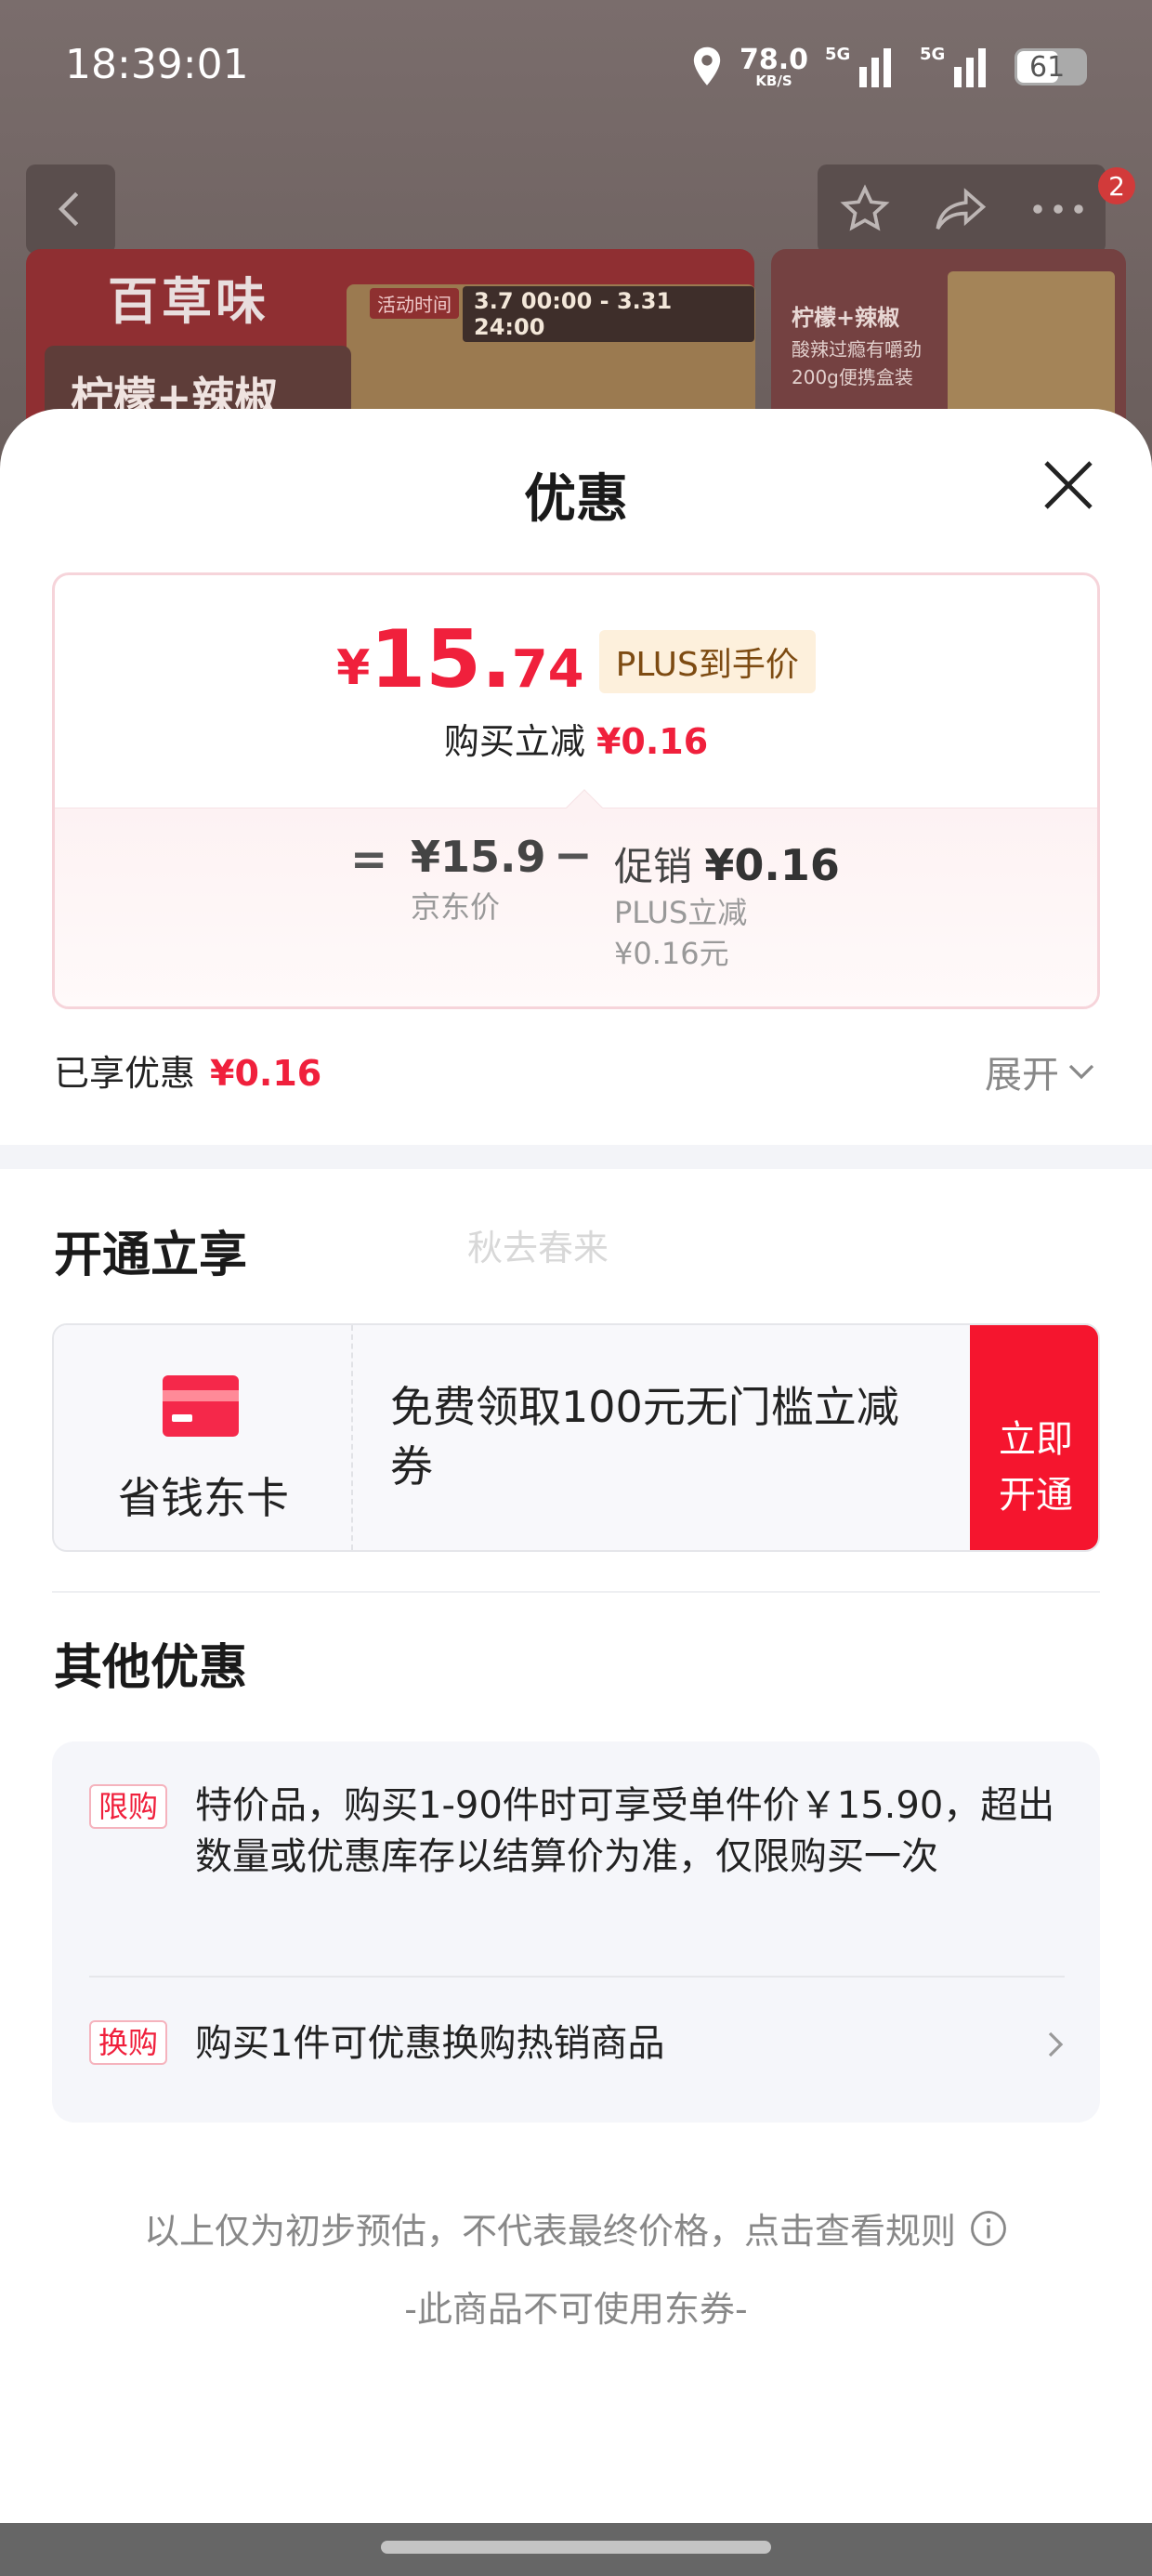  What do you see at coordinates (773, 59) in the screenshot?
I see `net-speed-value: 78.0` at bounding box center [773, 59].